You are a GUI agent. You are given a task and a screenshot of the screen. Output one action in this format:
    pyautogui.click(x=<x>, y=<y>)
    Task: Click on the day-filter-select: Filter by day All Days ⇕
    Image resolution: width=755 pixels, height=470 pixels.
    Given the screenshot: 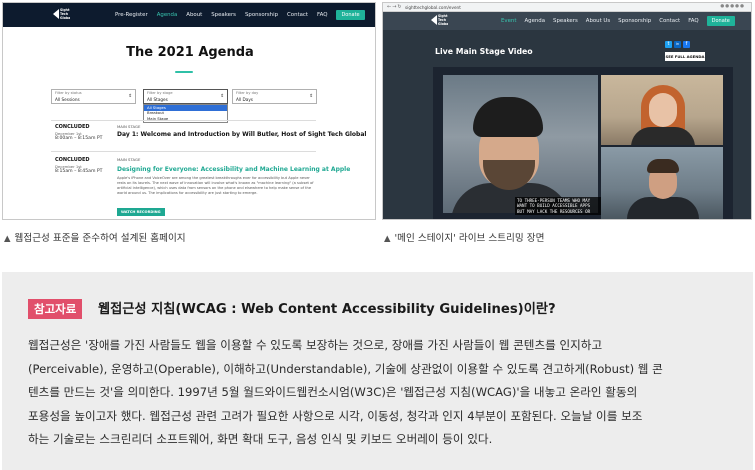 What is the action you would take?
    pyautogui.click(x=274, y=96)
    